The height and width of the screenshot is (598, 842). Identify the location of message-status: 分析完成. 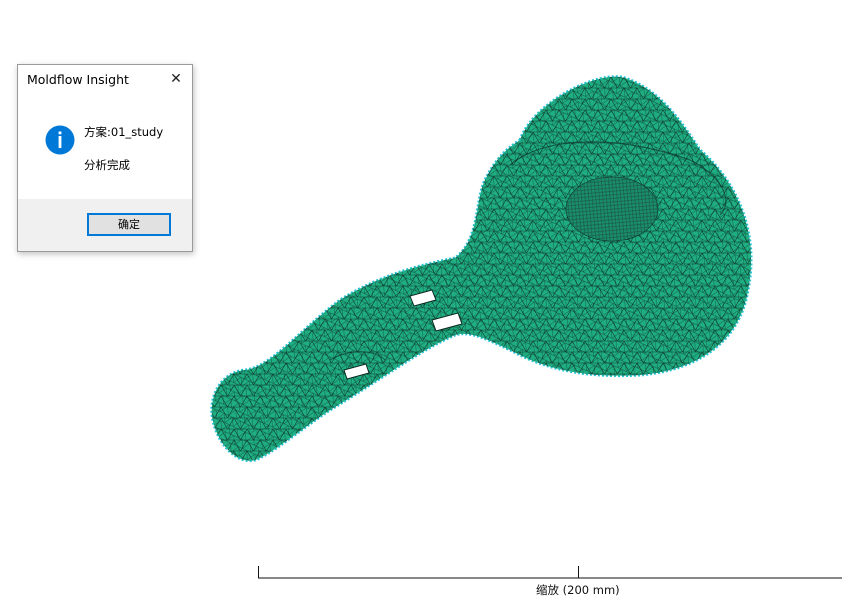
(107, 165).